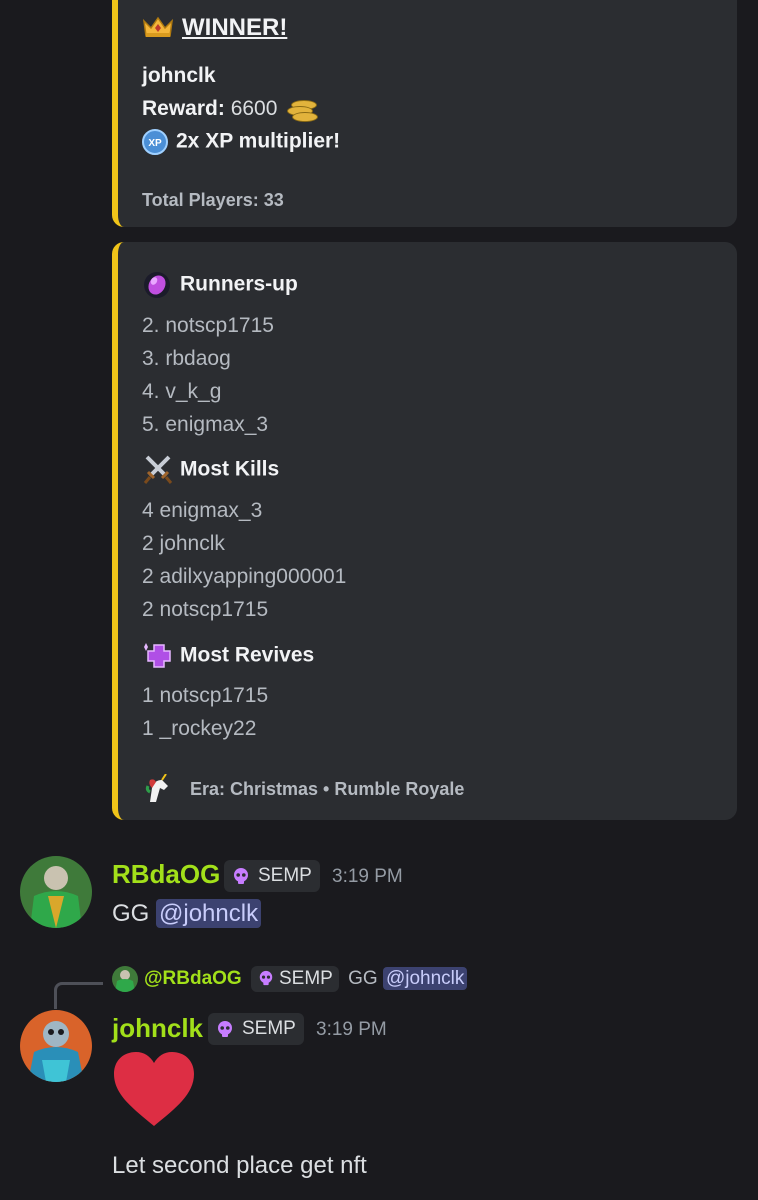  Describe the element at coordinates (158, 789) in the screenshot. I see `unicorn-icon` at that location.